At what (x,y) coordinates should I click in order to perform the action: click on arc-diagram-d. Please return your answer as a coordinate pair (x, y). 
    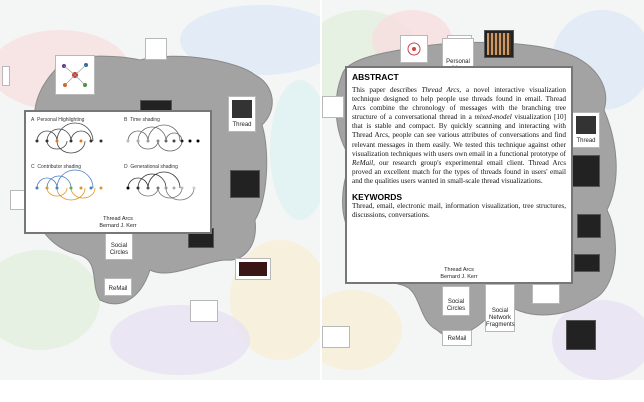
    Looking at the image, I should click on (161, 186).